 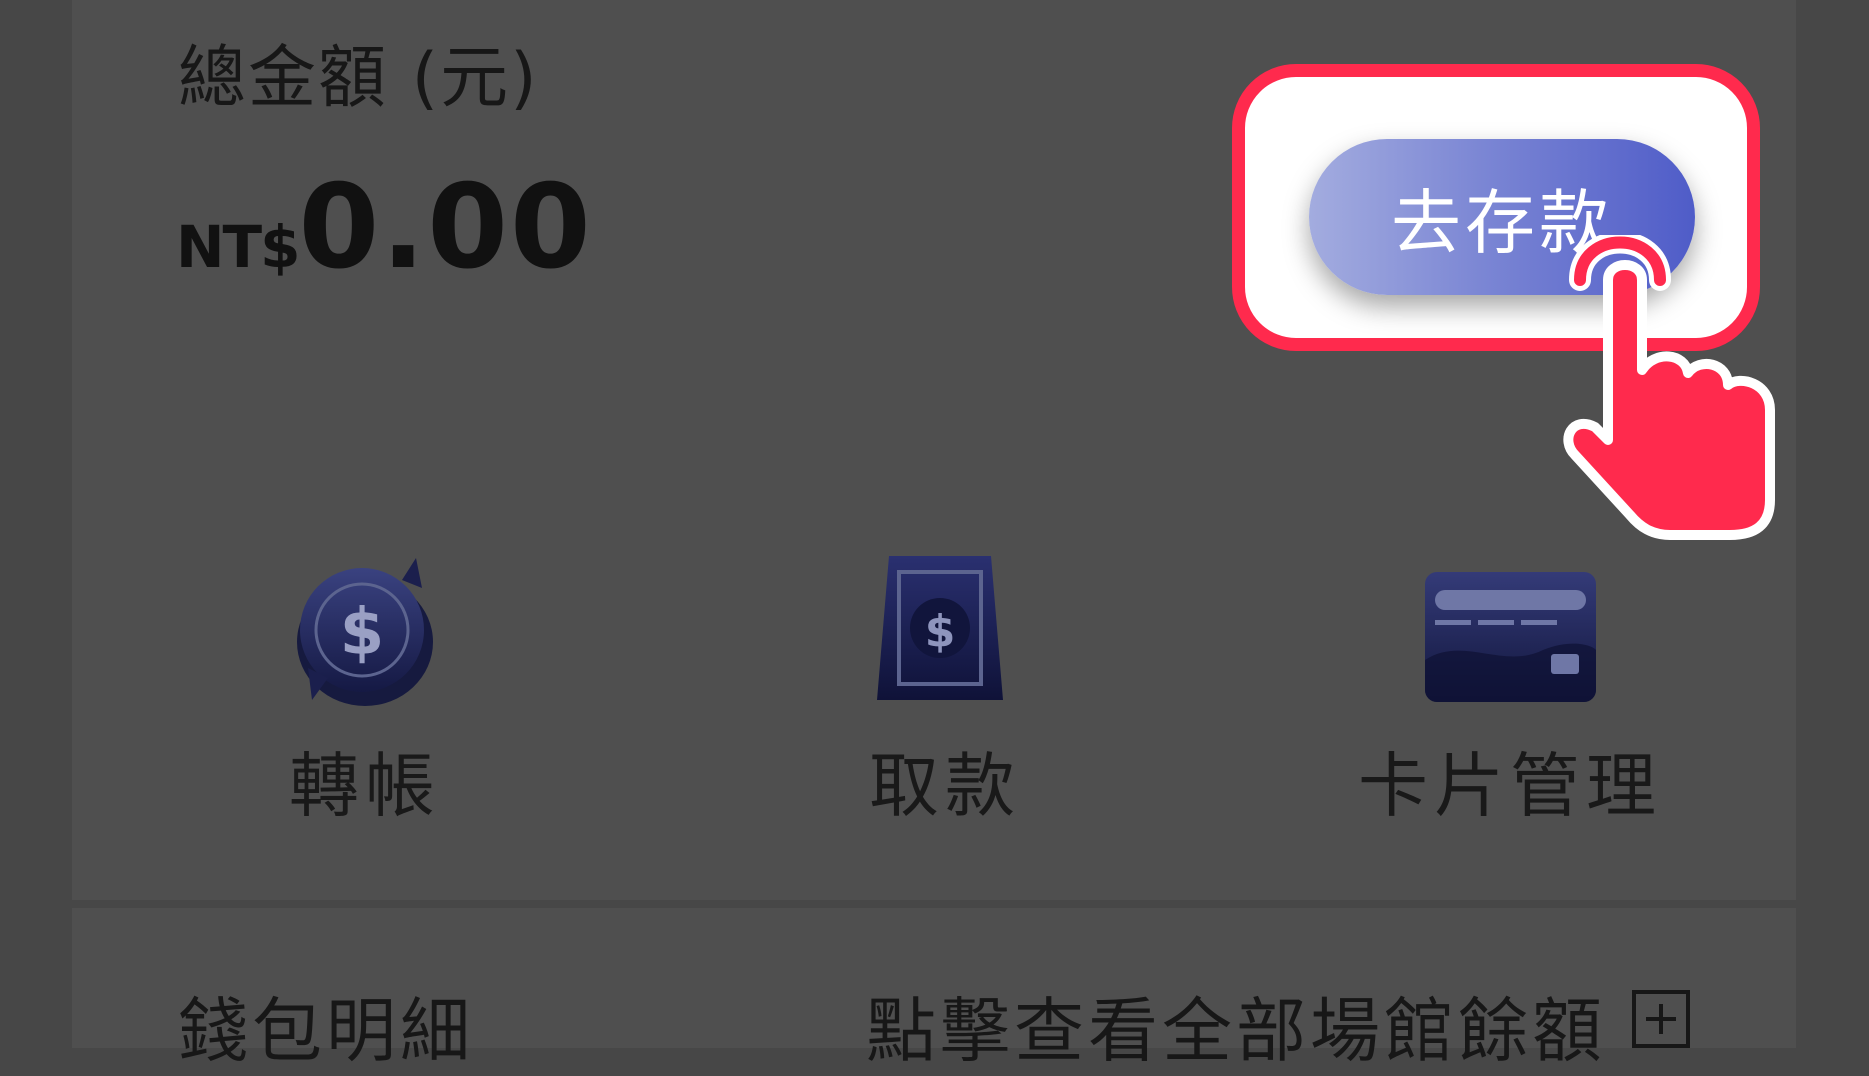 I want to click on withdraw-button: $ 取款, so click(x=945, y=690).